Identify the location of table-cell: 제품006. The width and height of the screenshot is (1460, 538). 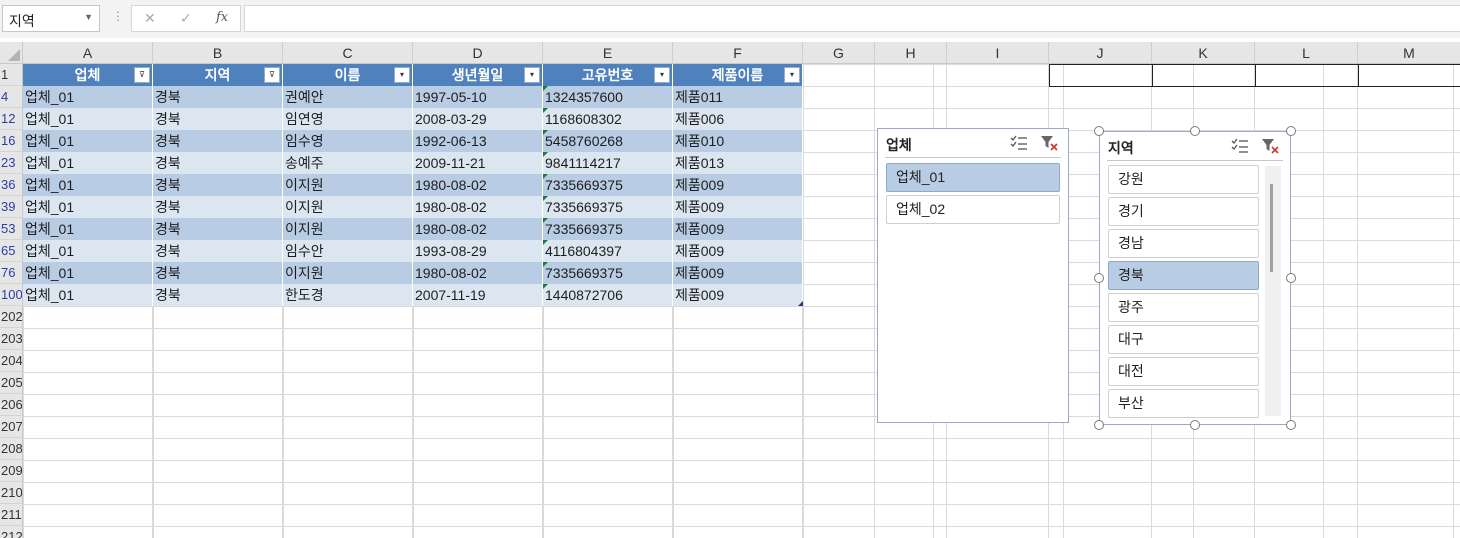
(738, 119).